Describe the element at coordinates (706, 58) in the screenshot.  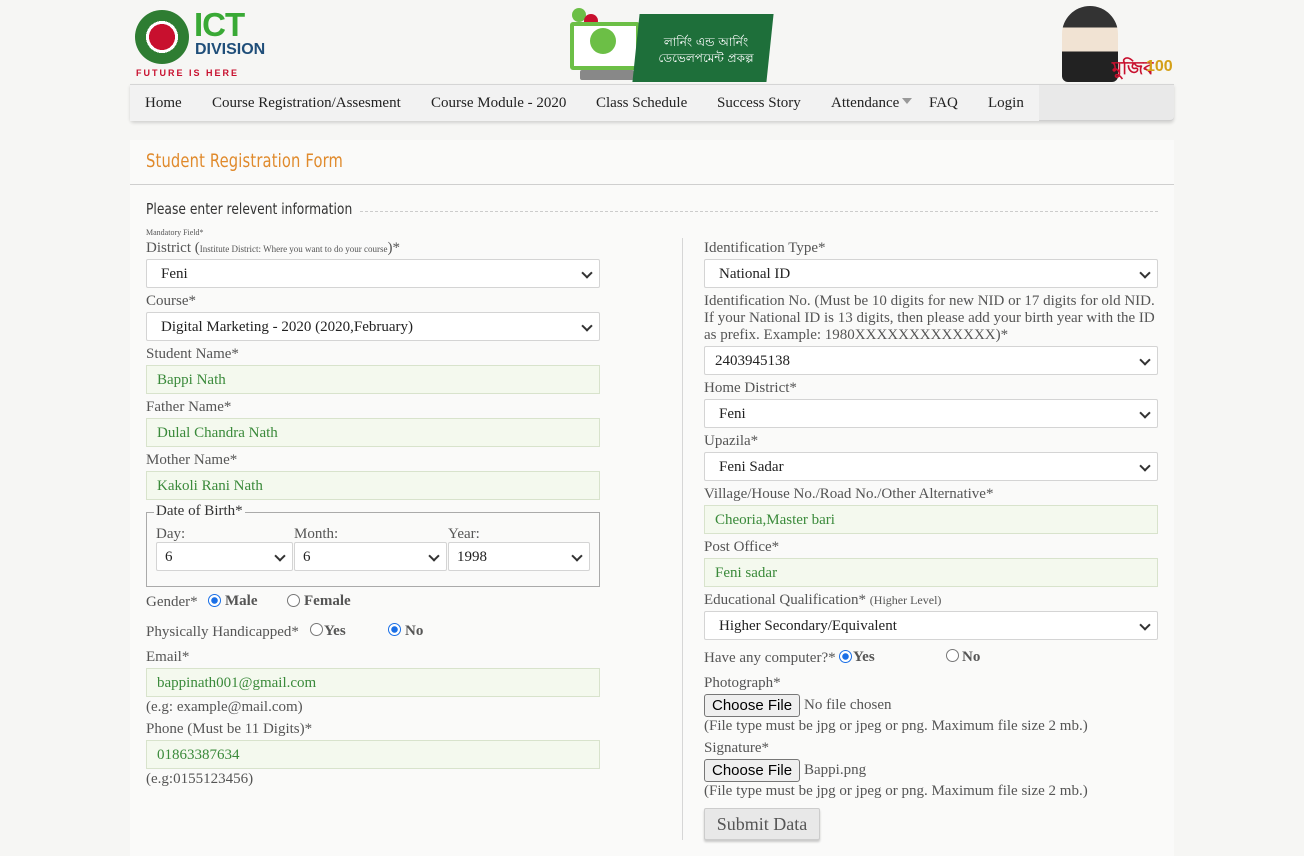
I see `project-line-2: ডেভেলপমেন্ট প্রকল্প` at that location.